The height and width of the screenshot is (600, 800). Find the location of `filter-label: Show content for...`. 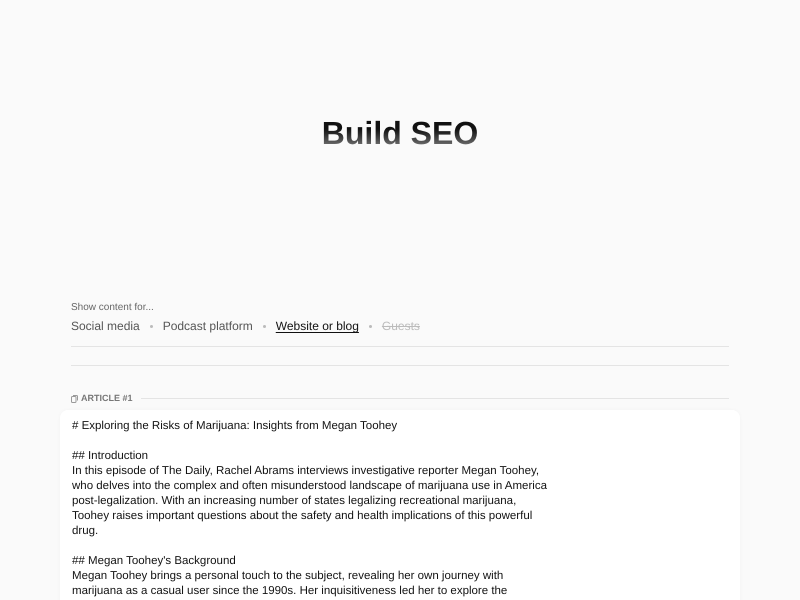

filter-label: Show content for... is located at coordinates (112, 308).